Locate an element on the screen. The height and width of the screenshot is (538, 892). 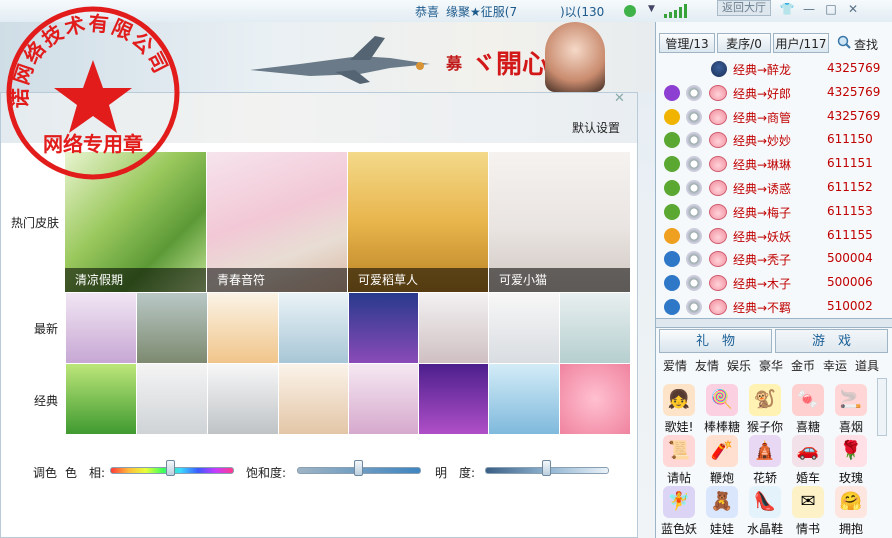
skin-tile-scarecrow: 可爱稻草人 is located at coordinates (418, 222).